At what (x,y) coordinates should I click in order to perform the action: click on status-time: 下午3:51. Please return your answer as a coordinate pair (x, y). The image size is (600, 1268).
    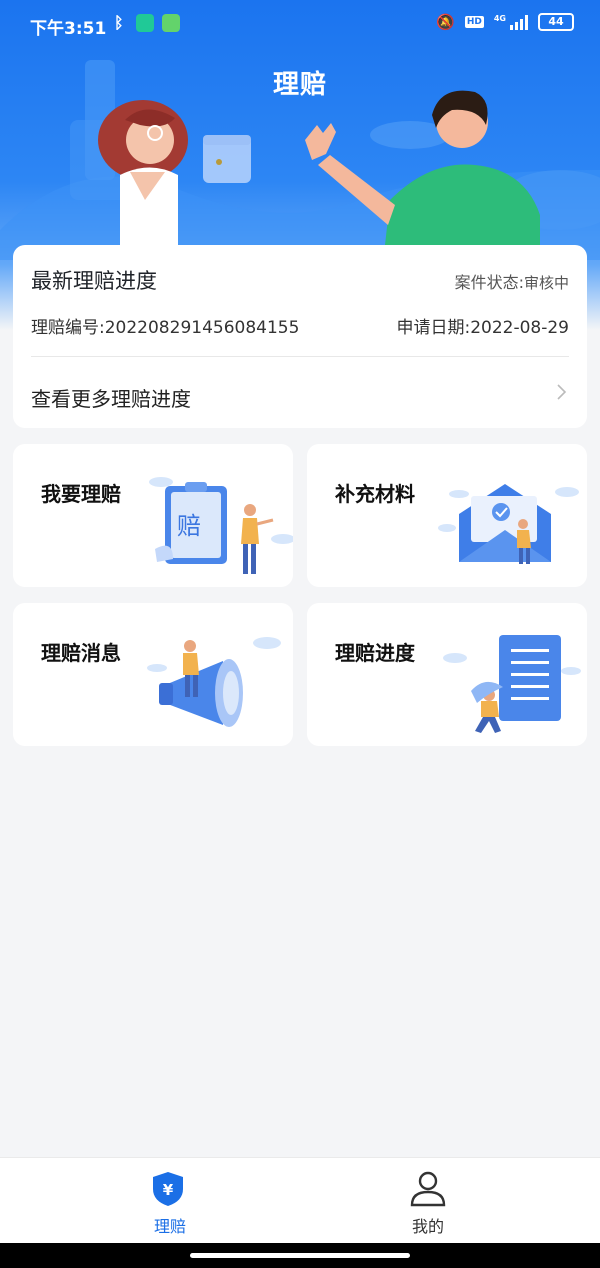
    Looking at the image, I should click on (68, 29).